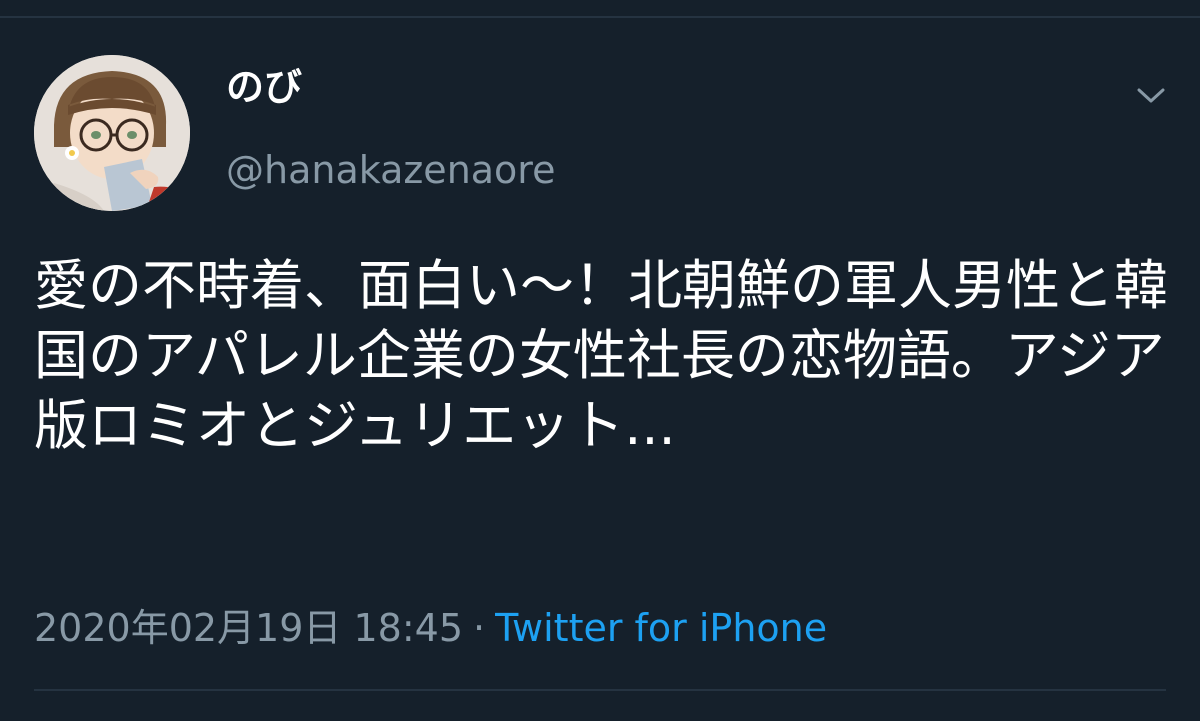  What do you see at coordinates (600, 690) in the screenshot?
I see `bottom-divider` at bounding box center [600, 690].